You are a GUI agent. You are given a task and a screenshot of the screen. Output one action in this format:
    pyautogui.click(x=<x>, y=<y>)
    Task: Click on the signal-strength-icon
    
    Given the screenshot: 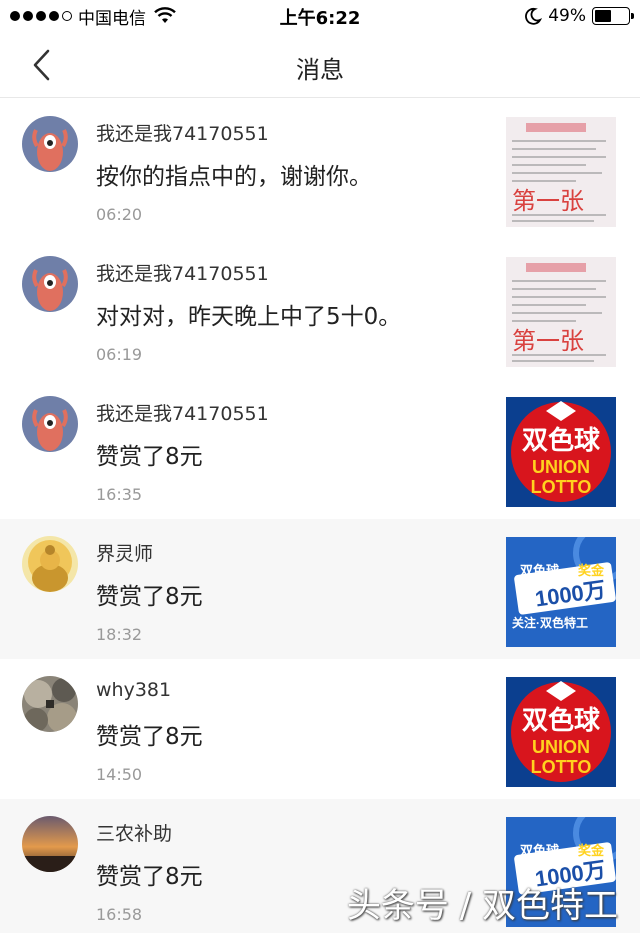 What is the action you would take?
    pyautogui.click(x=41, y=16)
    